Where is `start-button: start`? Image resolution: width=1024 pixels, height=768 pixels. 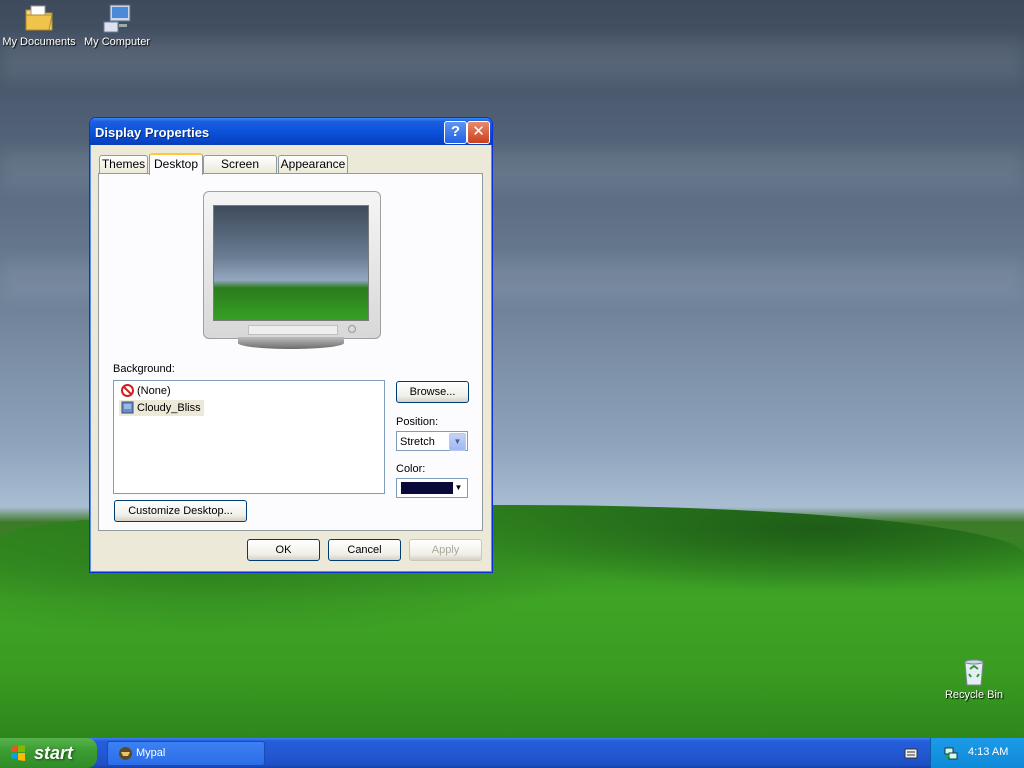
start-button: start is located at coordinates (48, 753).